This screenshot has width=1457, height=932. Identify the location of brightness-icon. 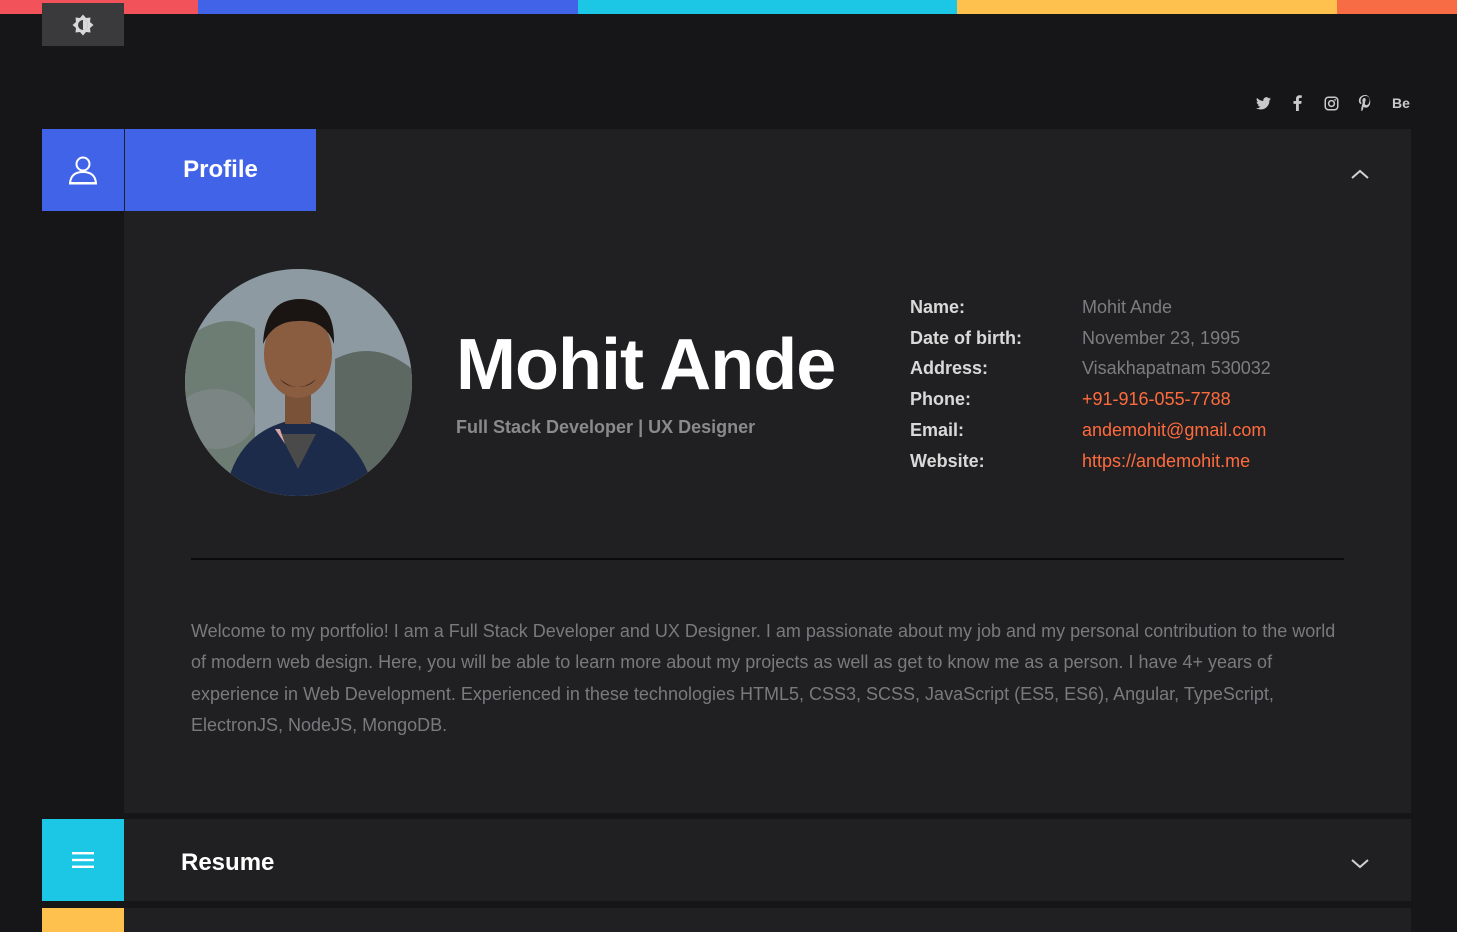
(83, 24).